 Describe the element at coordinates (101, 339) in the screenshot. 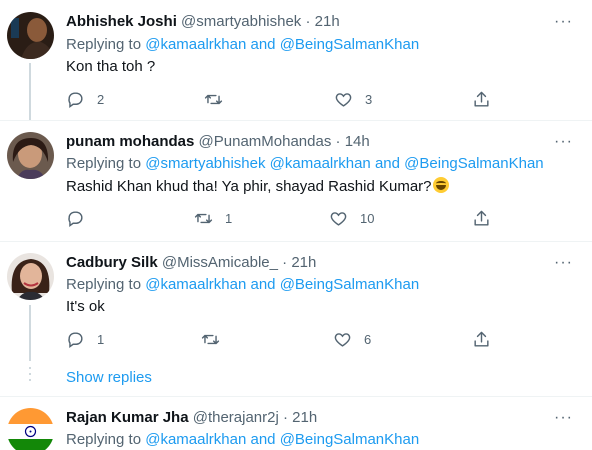

I see `reply-count: 1` at that location.